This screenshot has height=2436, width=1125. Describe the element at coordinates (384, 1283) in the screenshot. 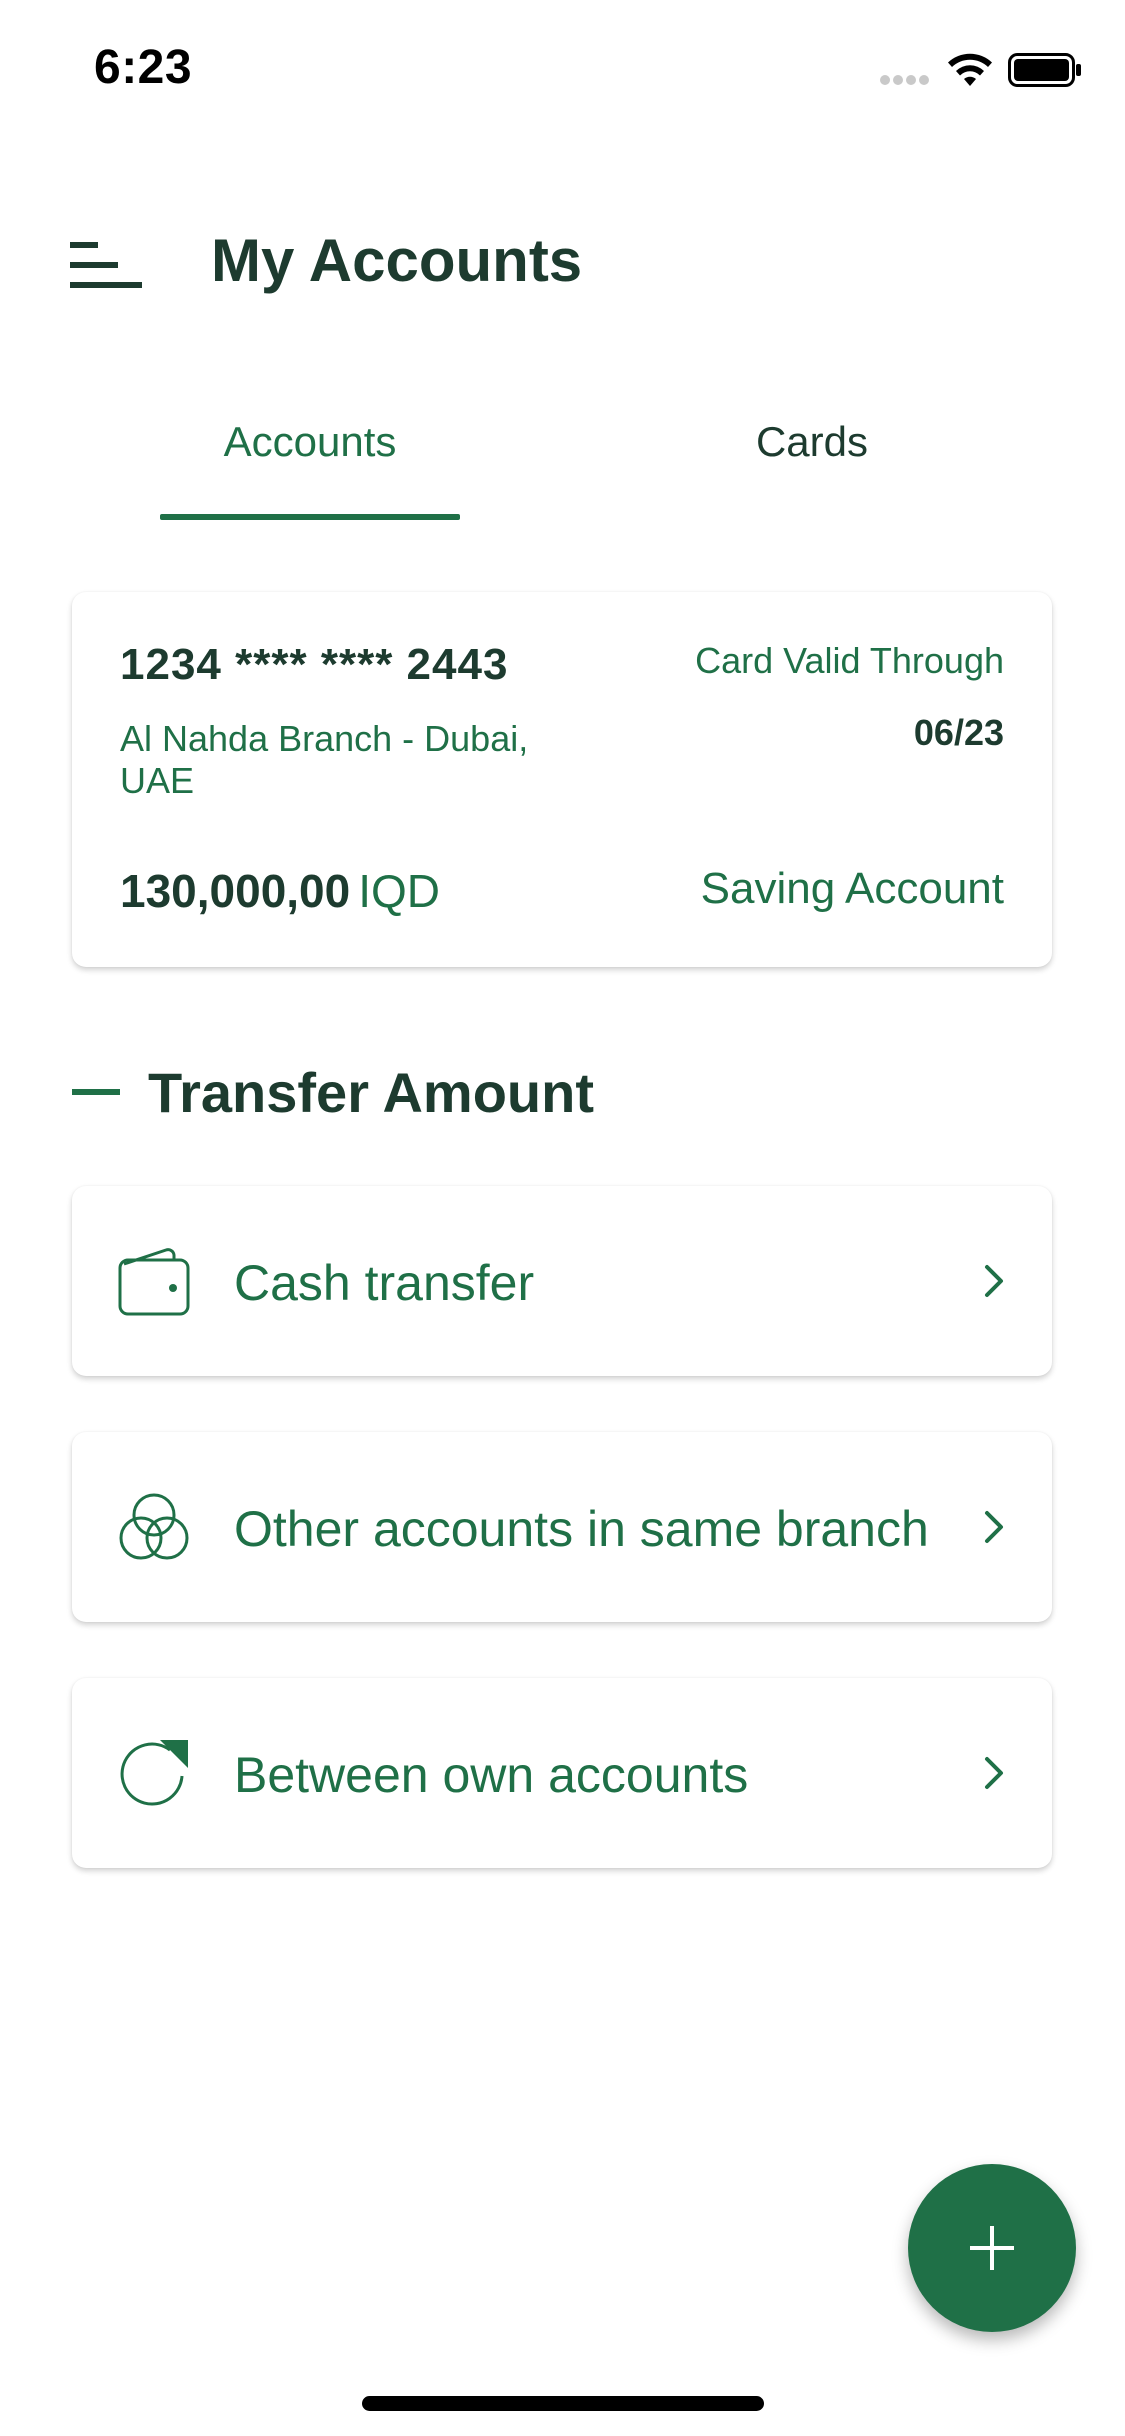

I see `option-label: Cash transfer` at that location.